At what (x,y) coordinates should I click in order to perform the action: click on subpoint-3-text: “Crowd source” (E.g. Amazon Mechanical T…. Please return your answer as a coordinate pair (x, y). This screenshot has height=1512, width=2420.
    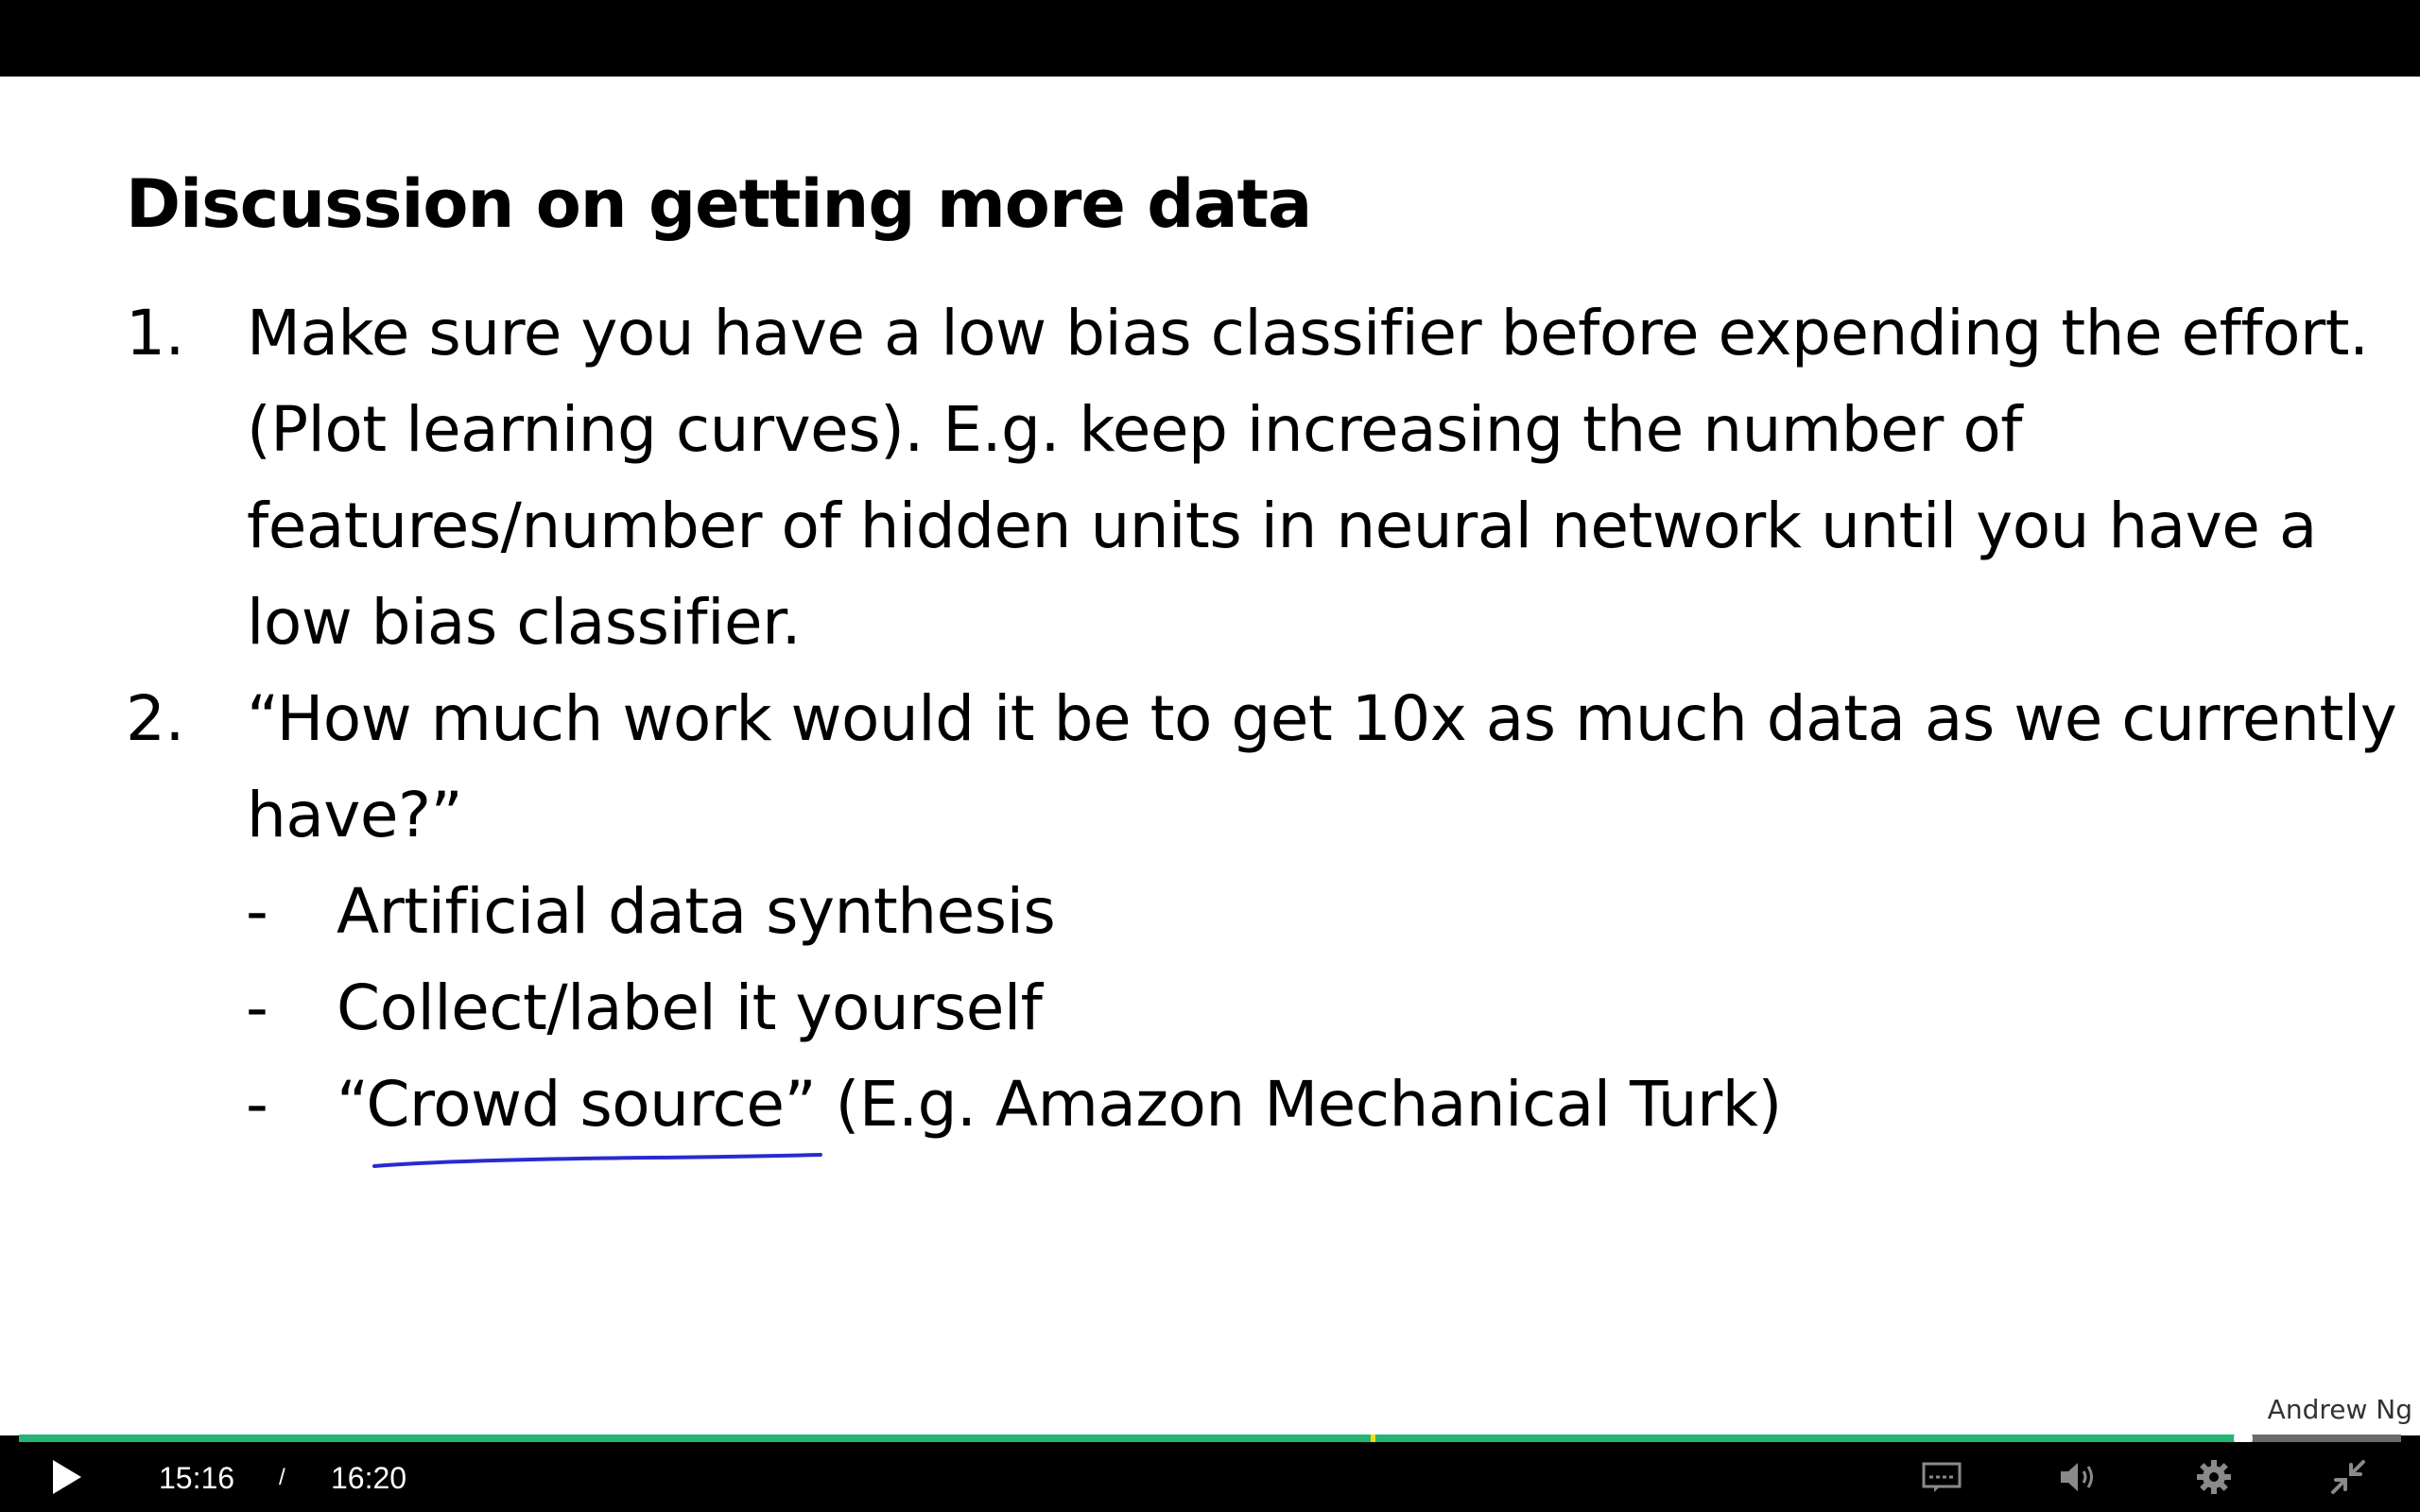
    Looking at the image, I should click on (1059, 1104).